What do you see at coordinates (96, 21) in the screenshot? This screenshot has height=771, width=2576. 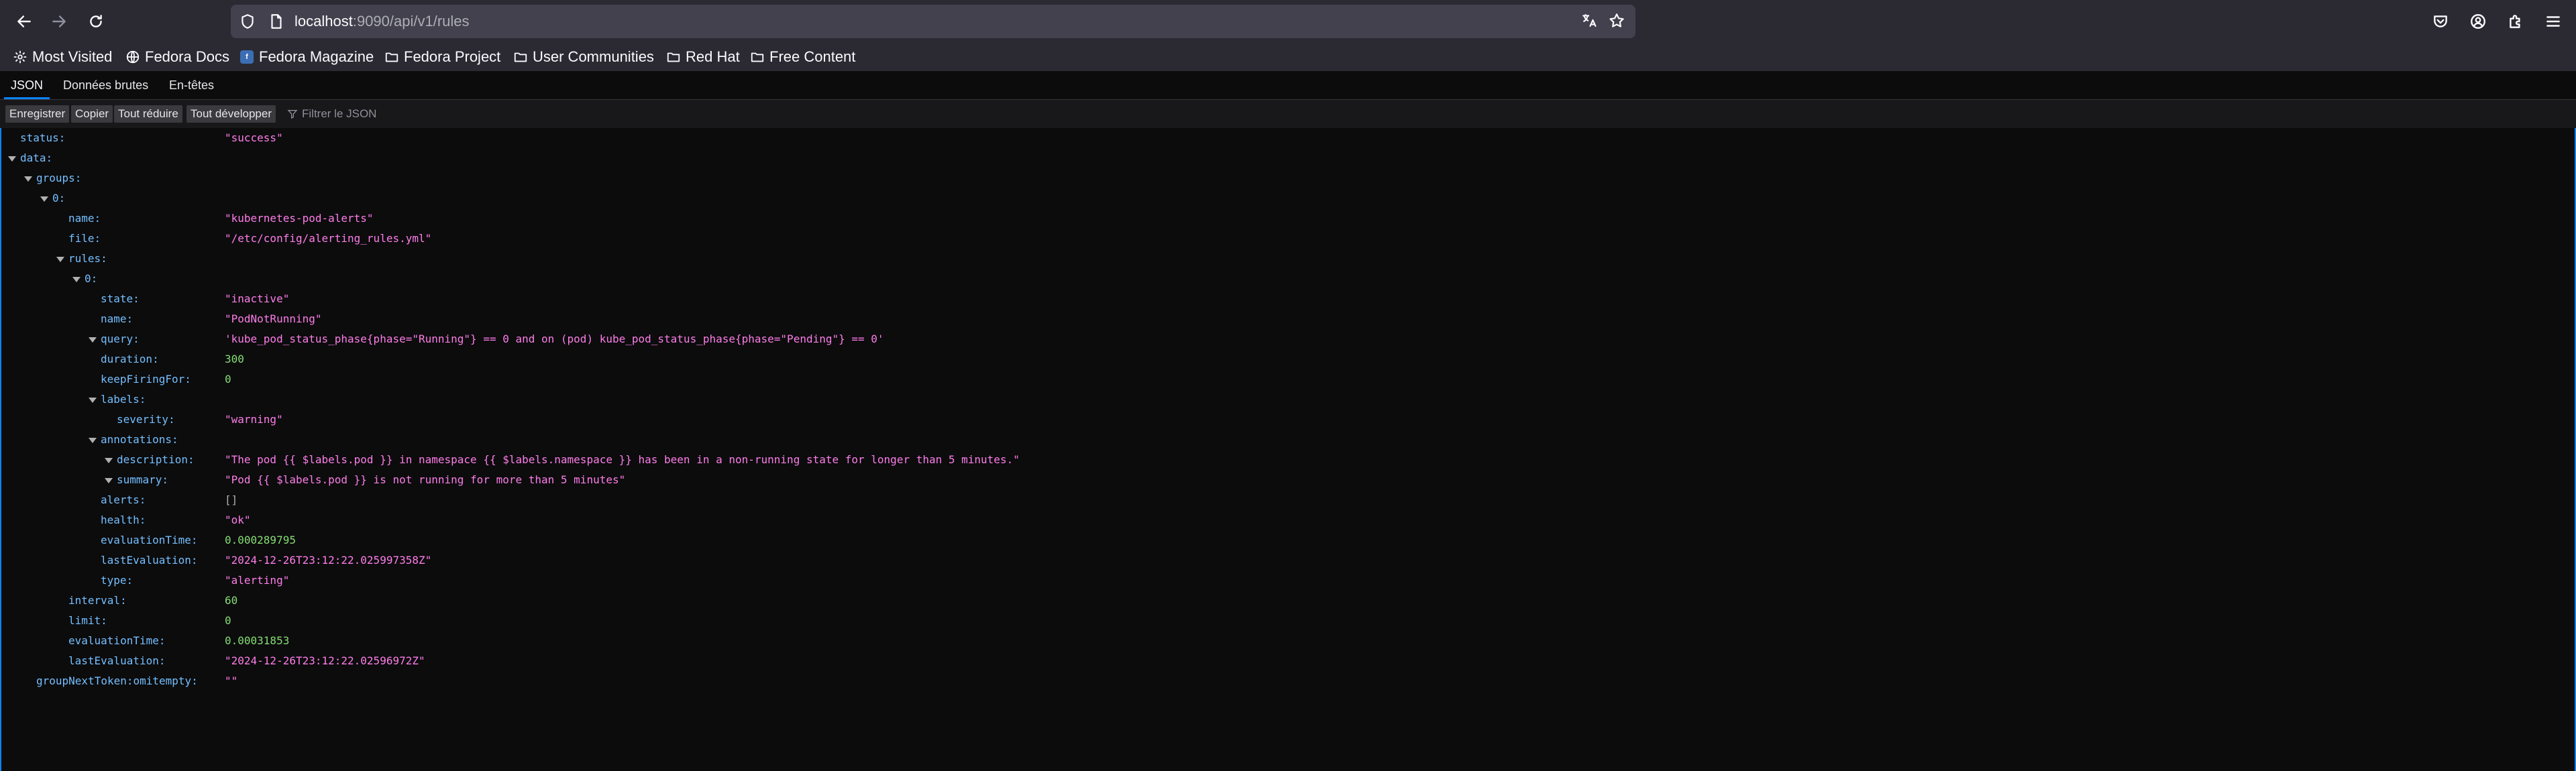 I see `reload-button` at bounding box center [96, 21].